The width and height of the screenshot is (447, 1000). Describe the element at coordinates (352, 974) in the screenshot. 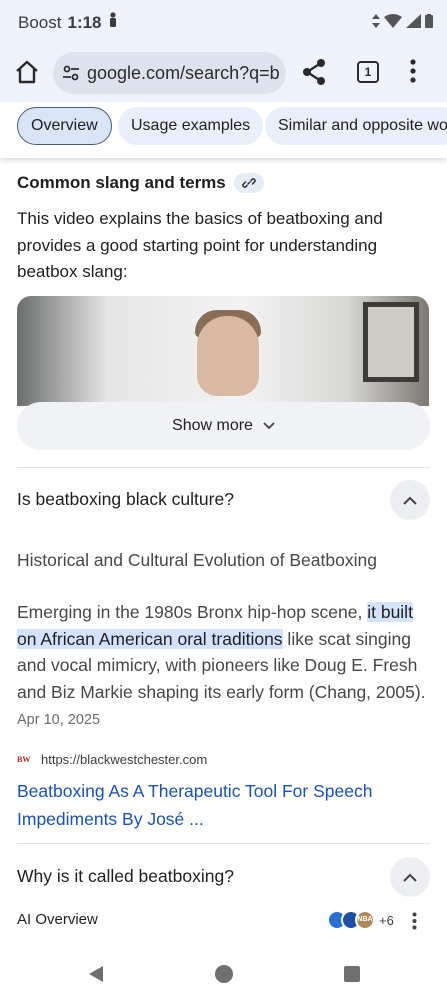

I see `recents-button` at that location.